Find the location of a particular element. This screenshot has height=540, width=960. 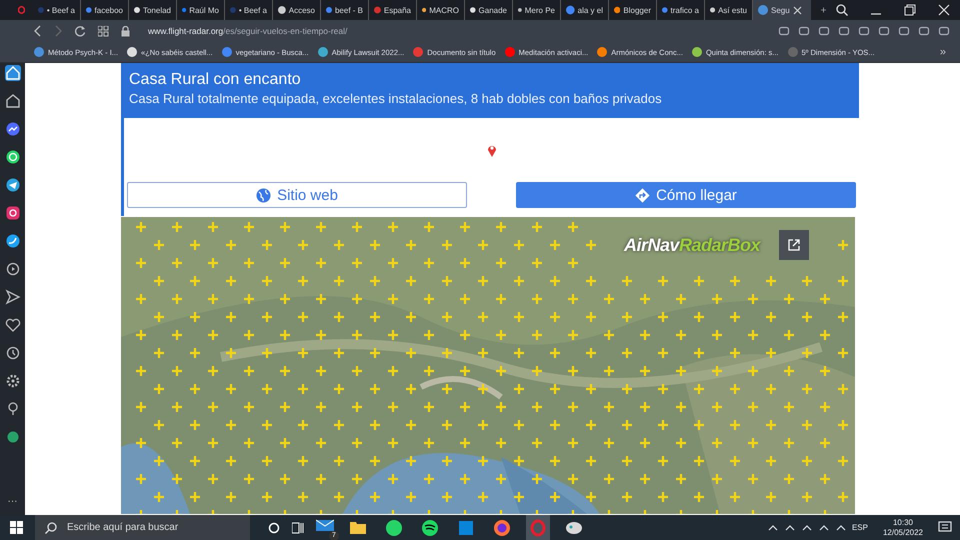

clock-icon is located at coordinates (12, 353).